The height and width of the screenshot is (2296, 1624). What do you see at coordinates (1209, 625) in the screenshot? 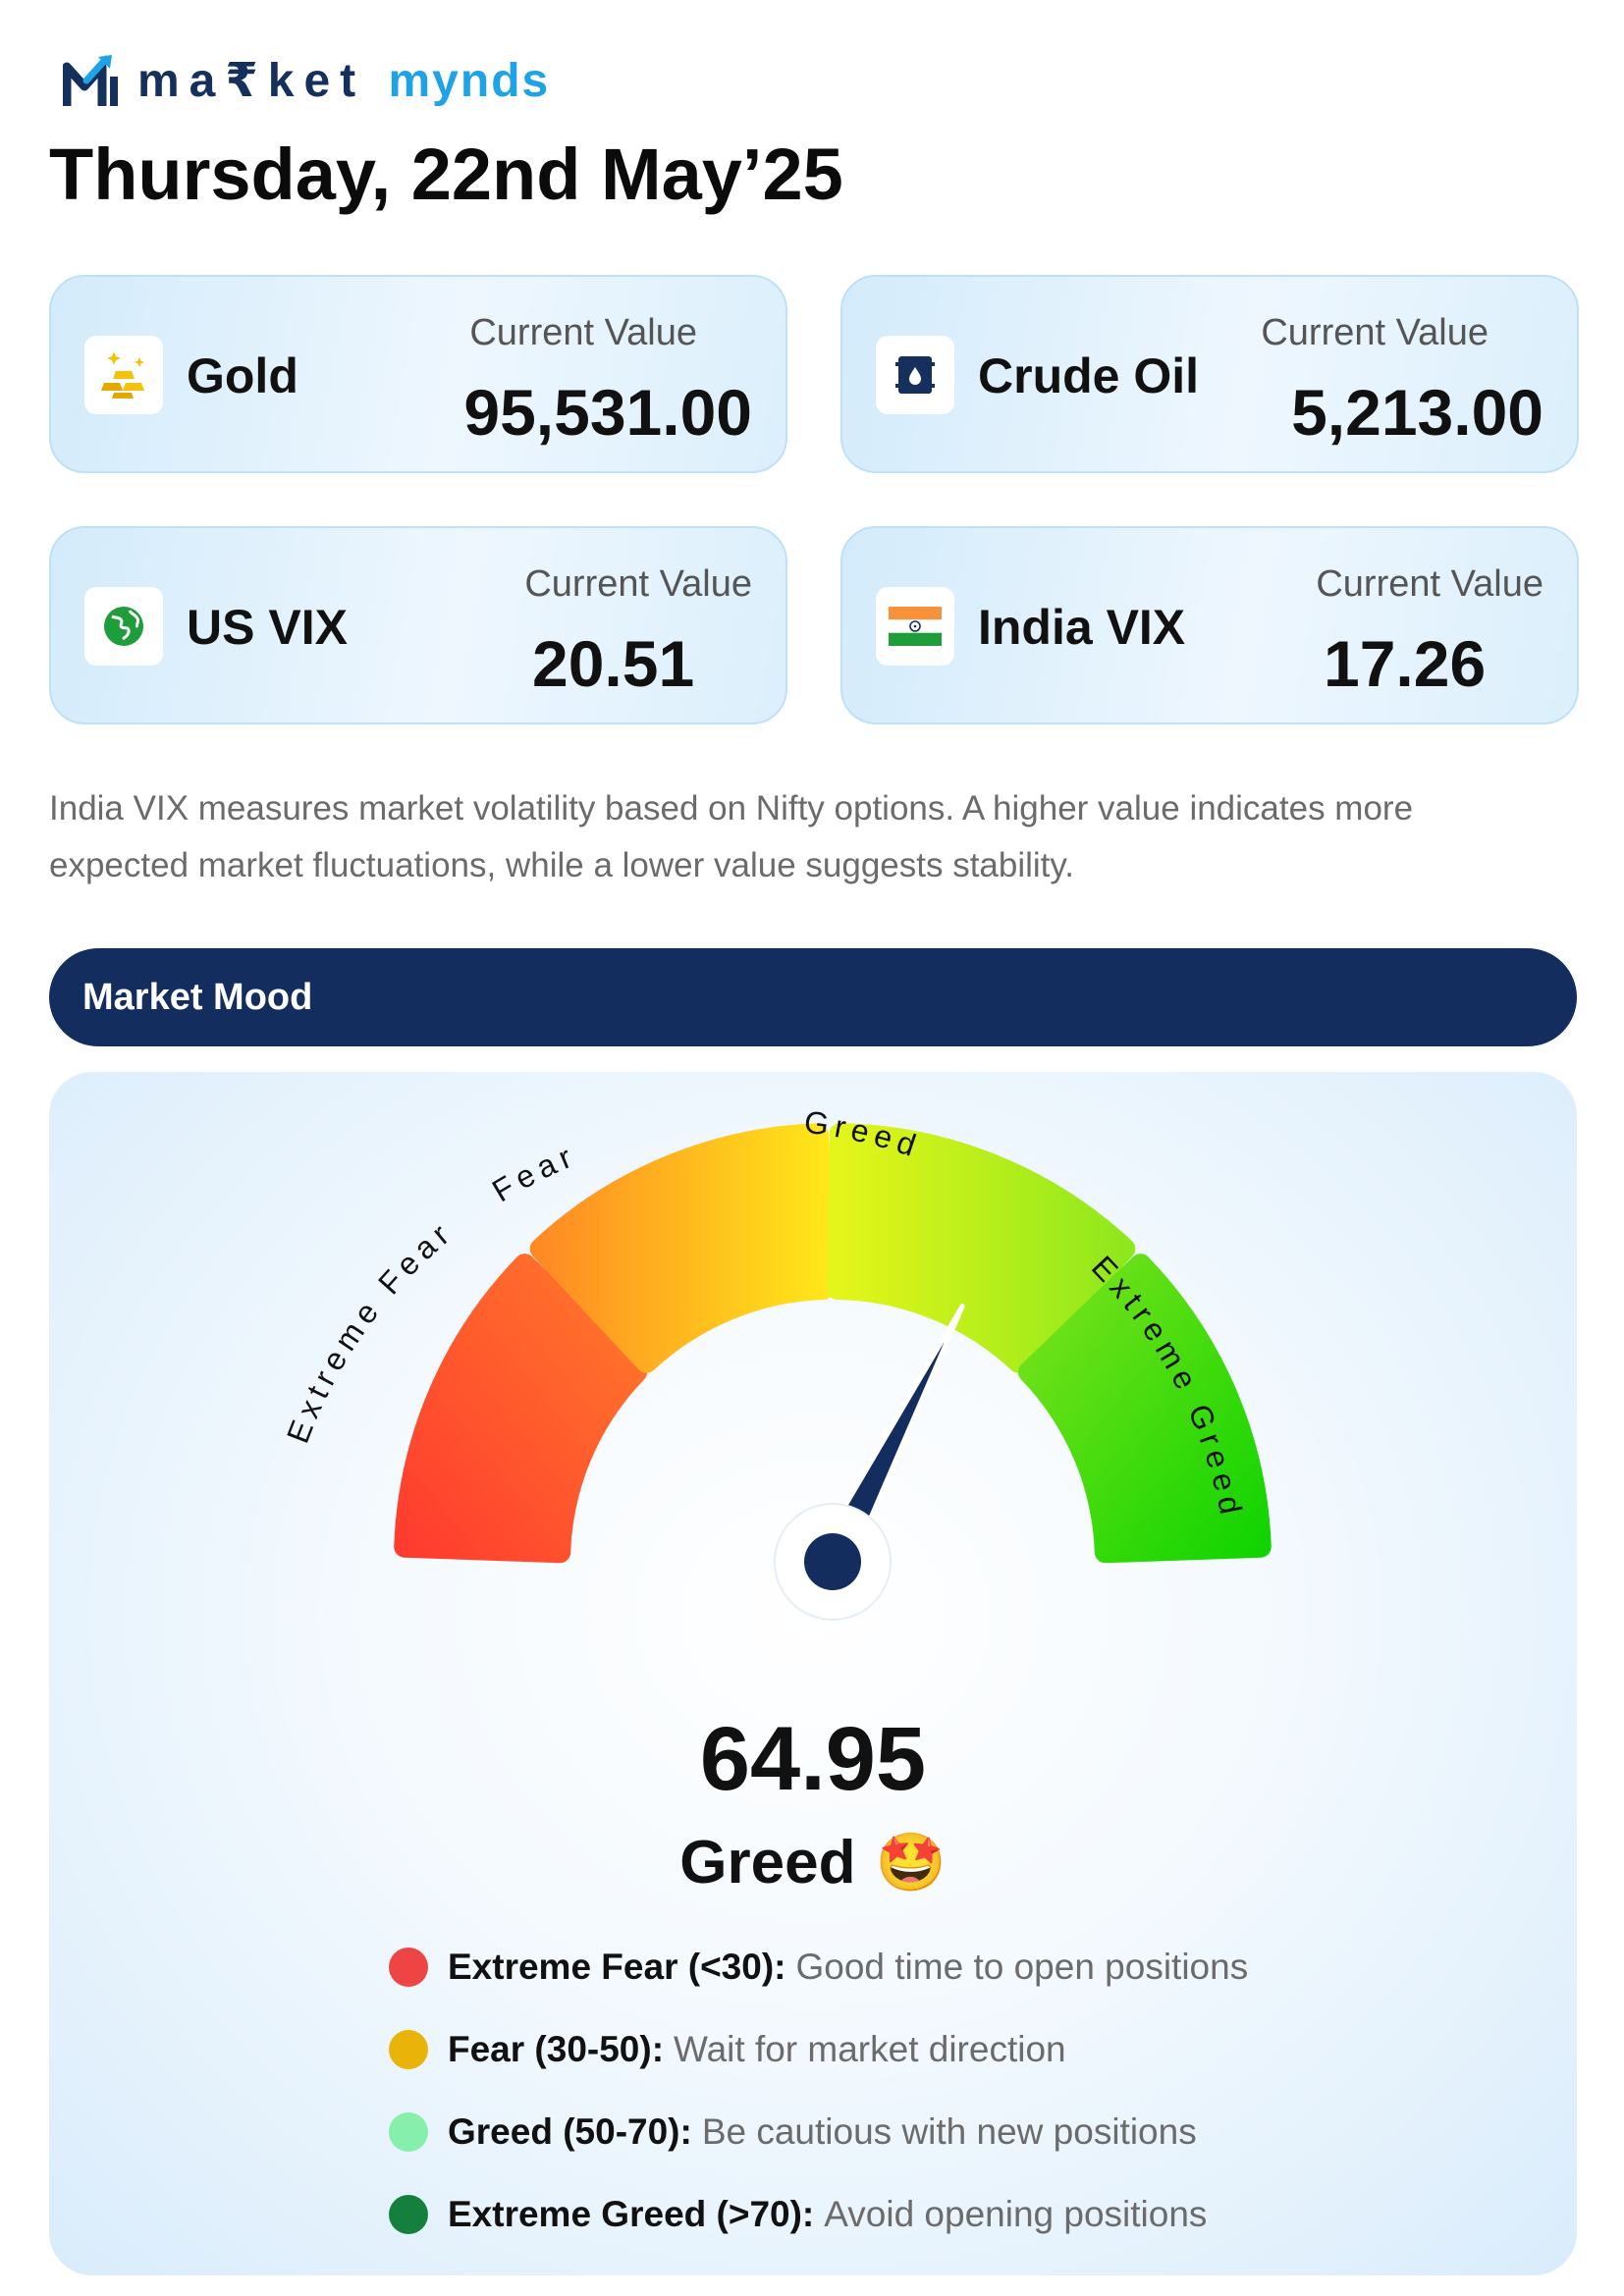
I see `india-vix-card: India VIX Current Value 17.26` at bounding box center [1209, 625].